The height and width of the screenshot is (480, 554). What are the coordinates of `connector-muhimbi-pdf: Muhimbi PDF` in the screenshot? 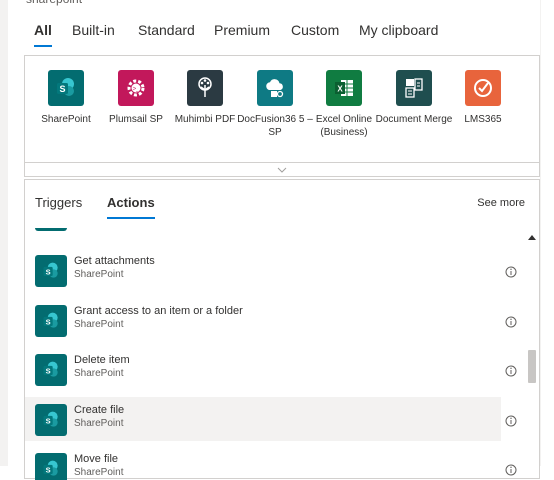 It's located at (205, 98).